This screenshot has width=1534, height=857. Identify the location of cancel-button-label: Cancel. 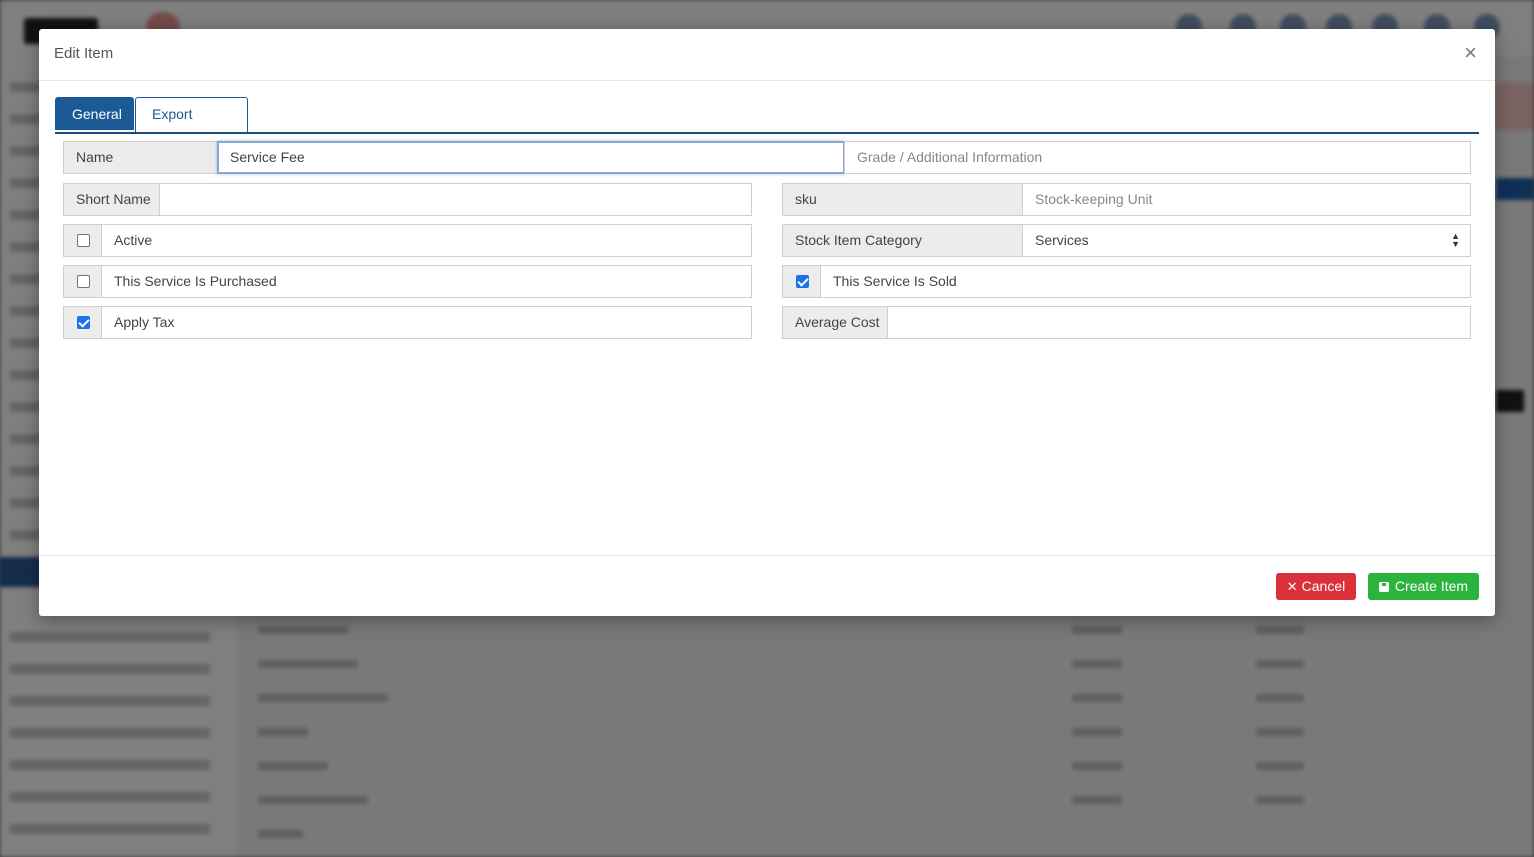
(1323, 586).